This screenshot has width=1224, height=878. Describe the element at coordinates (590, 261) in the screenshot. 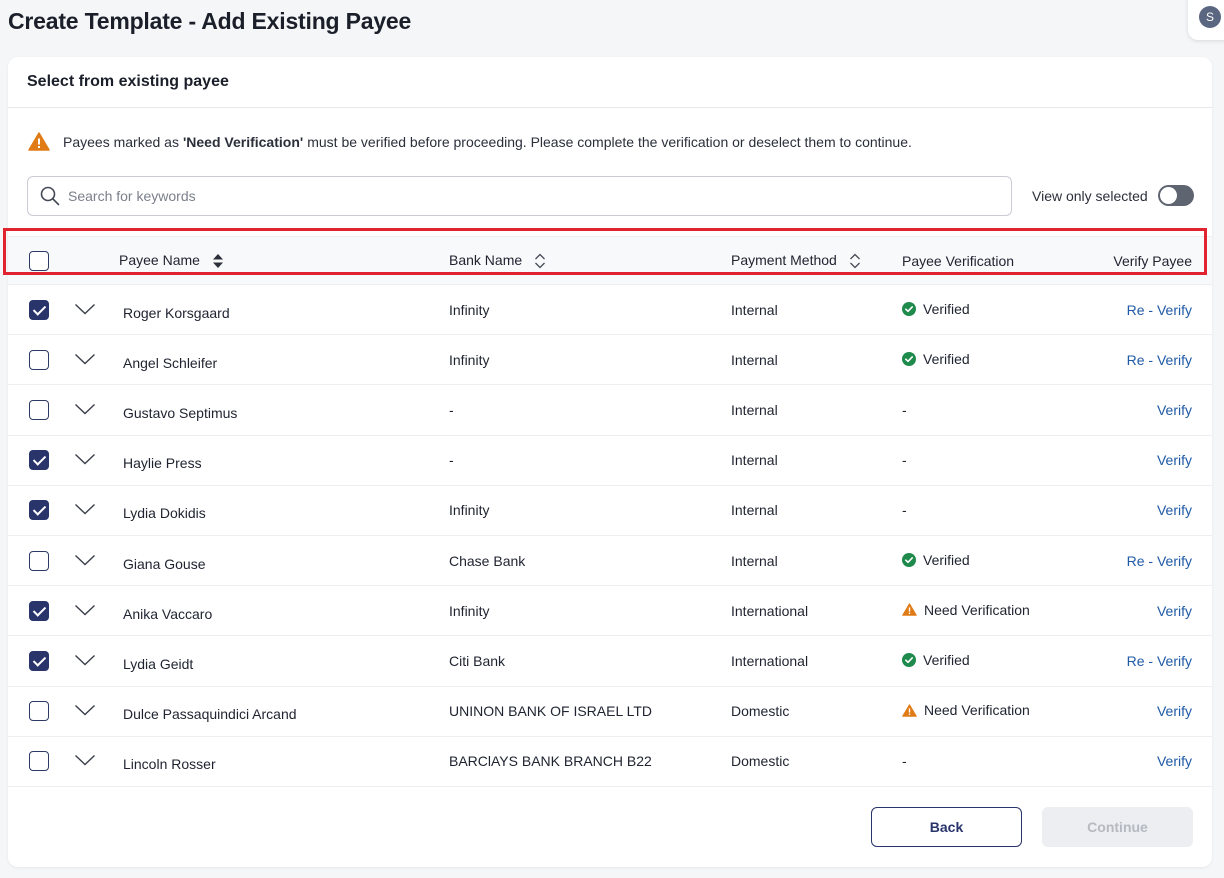

I see `column-header-bank-name: Bank Name` at that location.